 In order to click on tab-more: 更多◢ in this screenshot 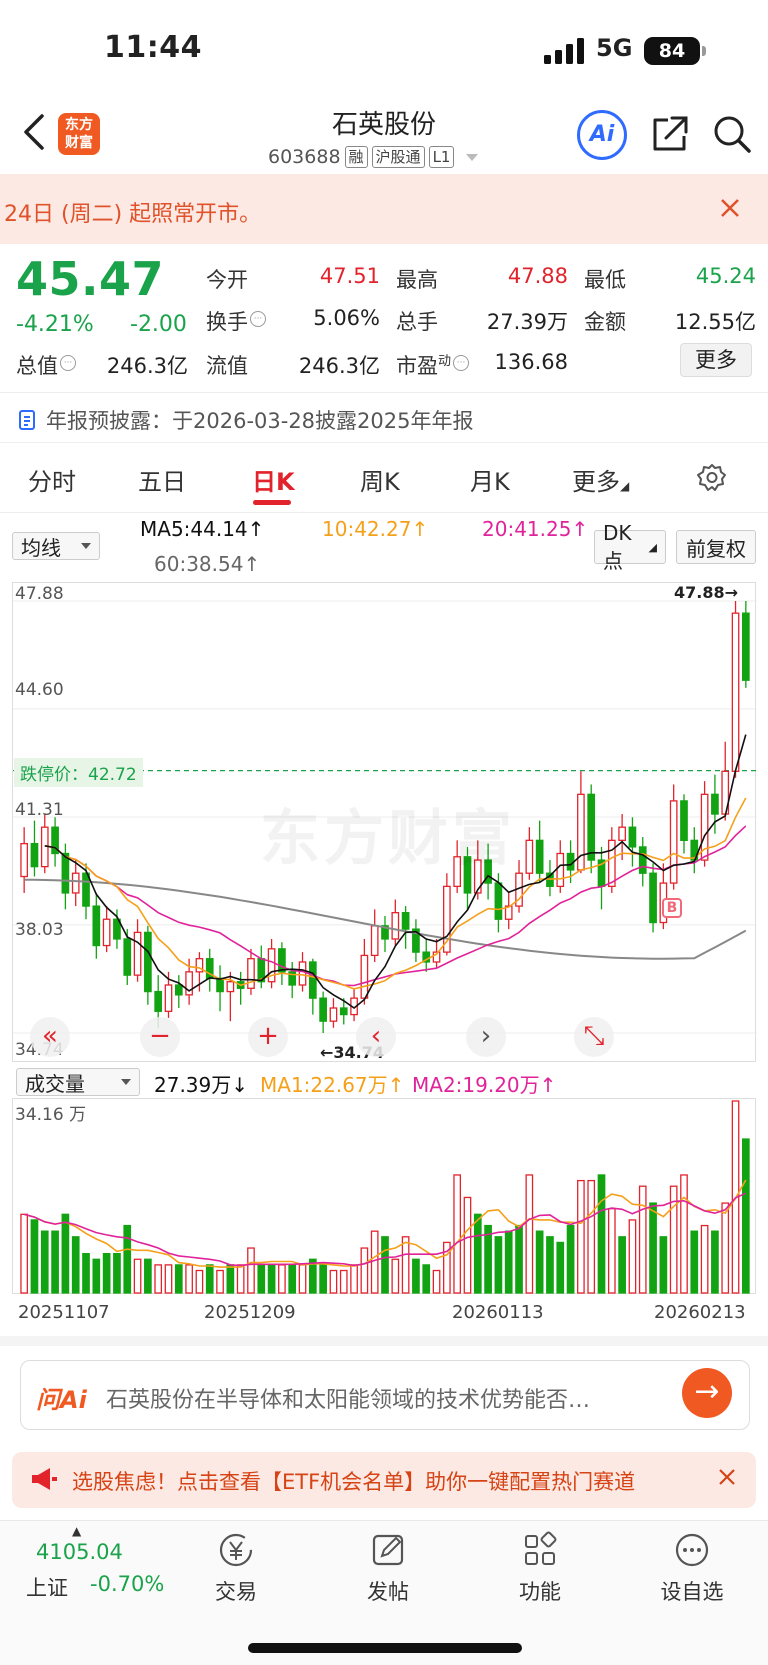, I will do `click(600, 479)`.